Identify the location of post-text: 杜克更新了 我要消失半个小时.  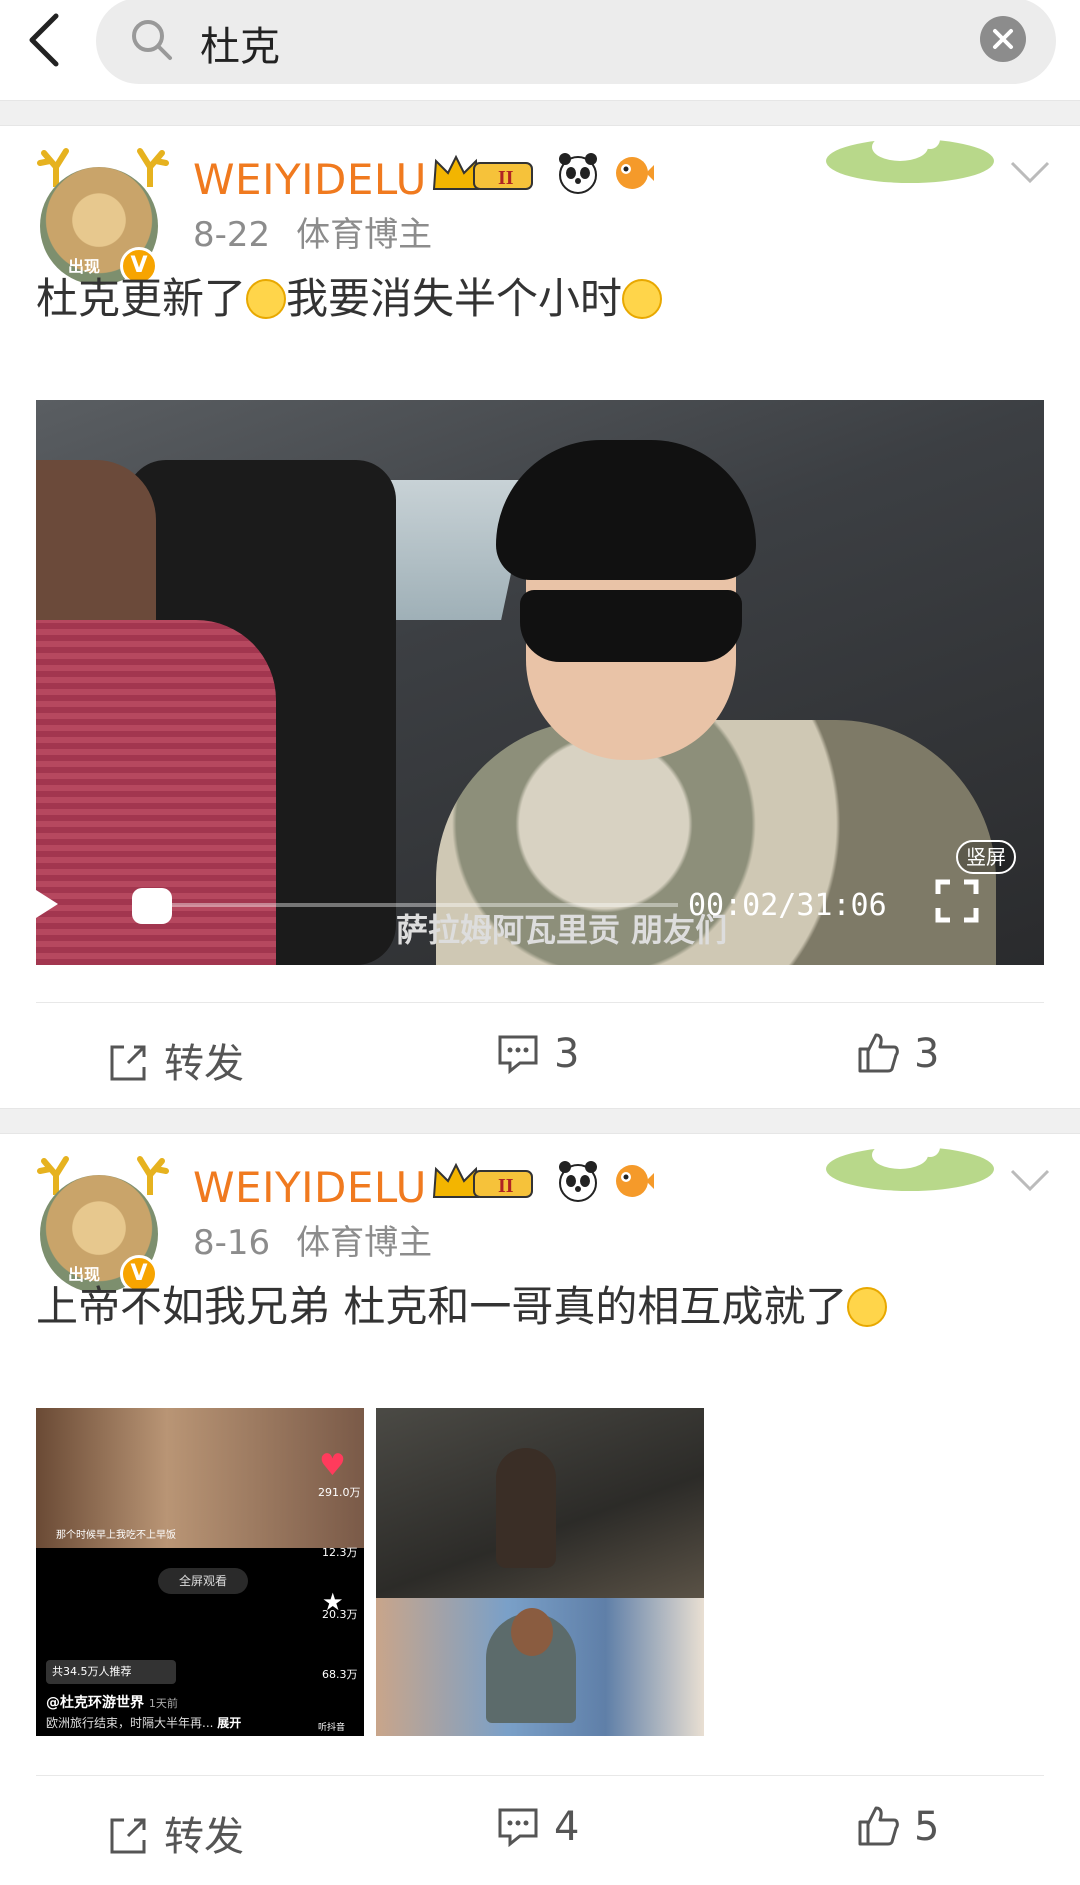
(349, 295).